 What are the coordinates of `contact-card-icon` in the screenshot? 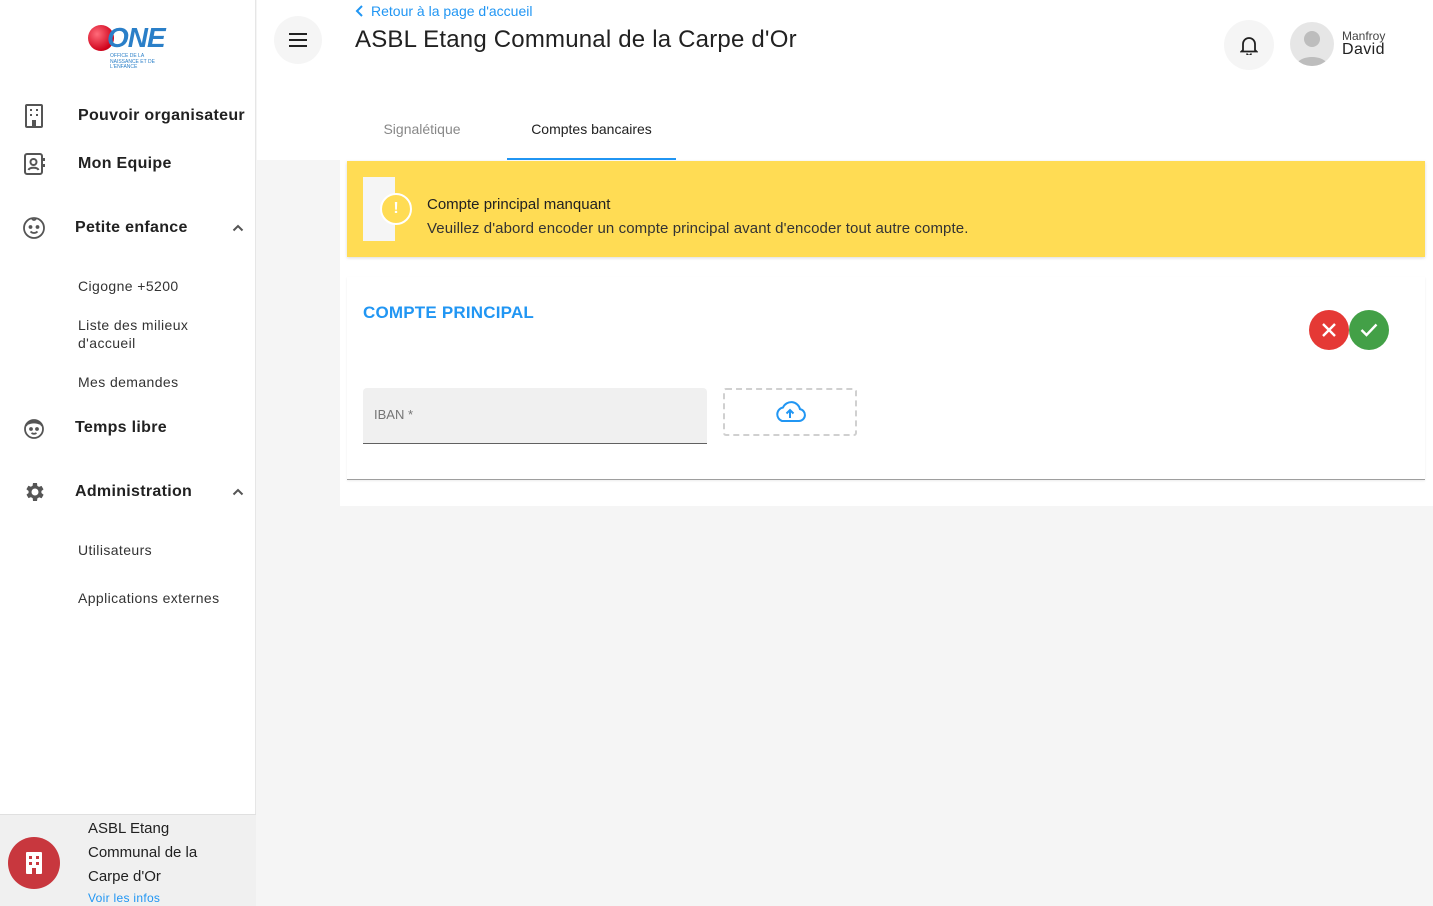 It's located at (34, 164).